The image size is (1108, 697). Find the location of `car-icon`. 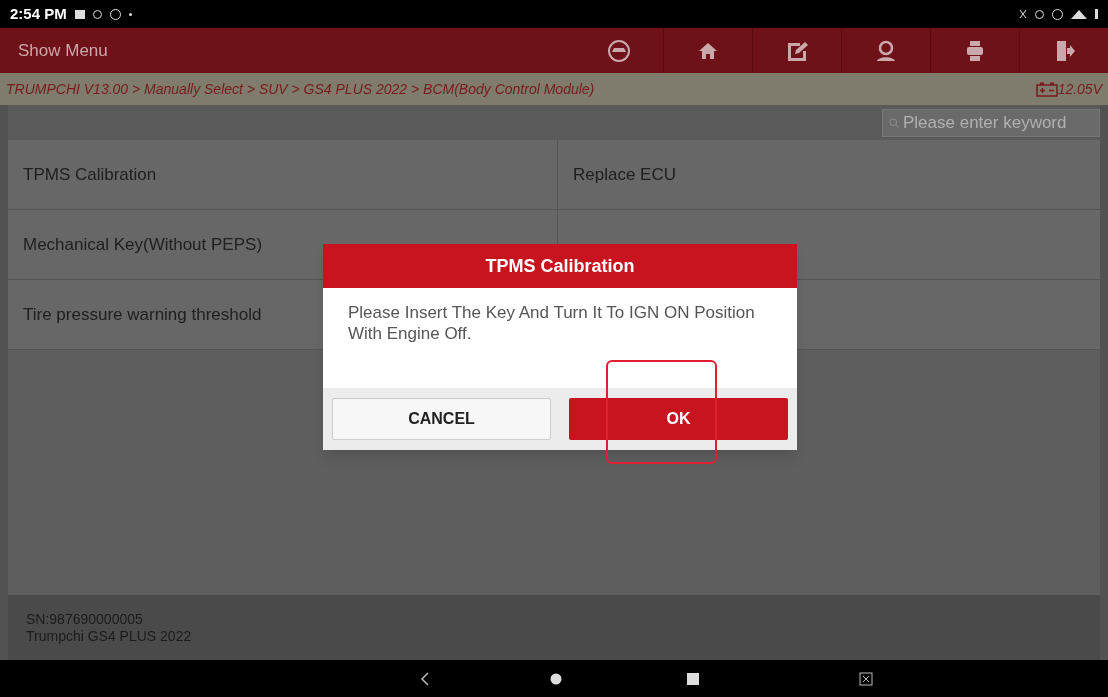

car-icon is located at coordinates (619, 50).